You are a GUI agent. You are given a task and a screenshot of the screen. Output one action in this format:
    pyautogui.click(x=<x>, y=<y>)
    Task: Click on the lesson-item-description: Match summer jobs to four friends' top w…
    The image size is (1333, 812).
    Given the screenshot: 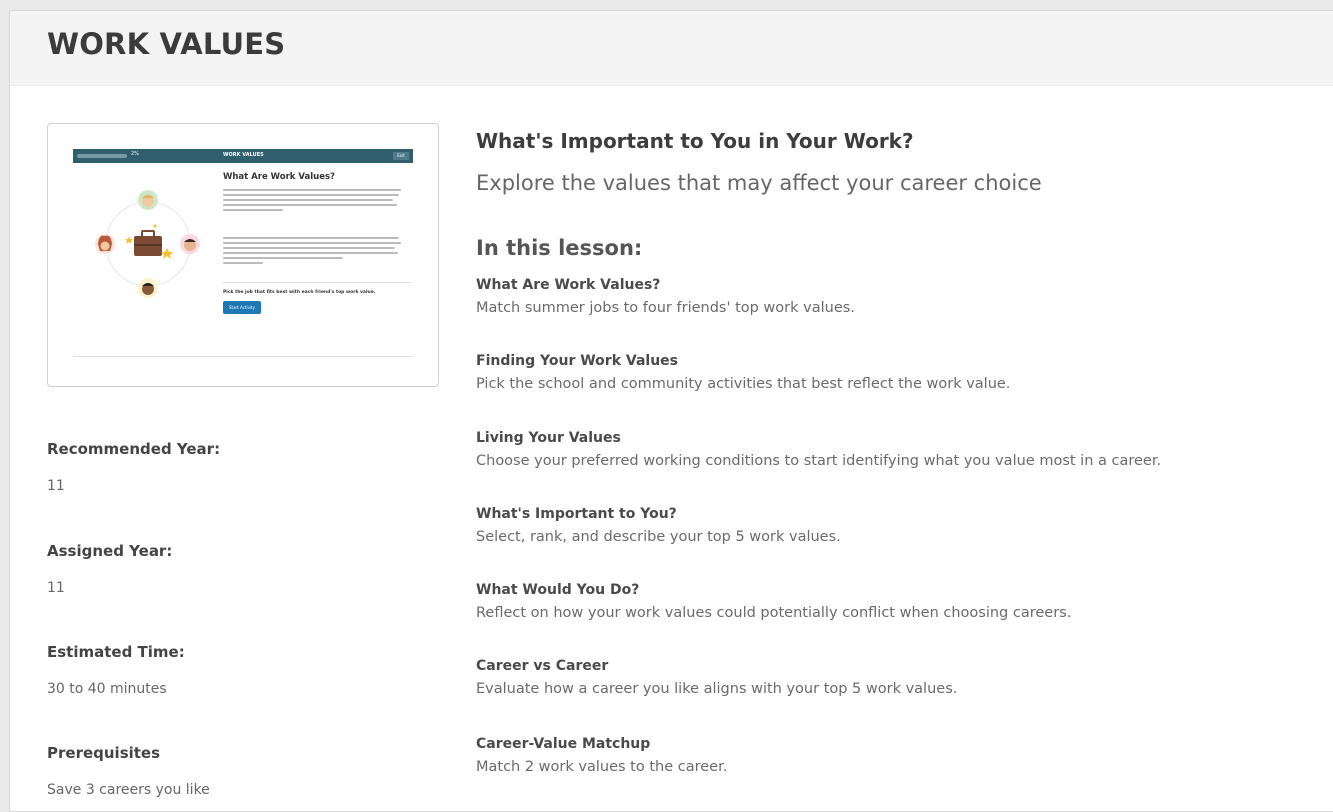 What is the action you would take?
    pyautogui.click(x=665, y=308)
    